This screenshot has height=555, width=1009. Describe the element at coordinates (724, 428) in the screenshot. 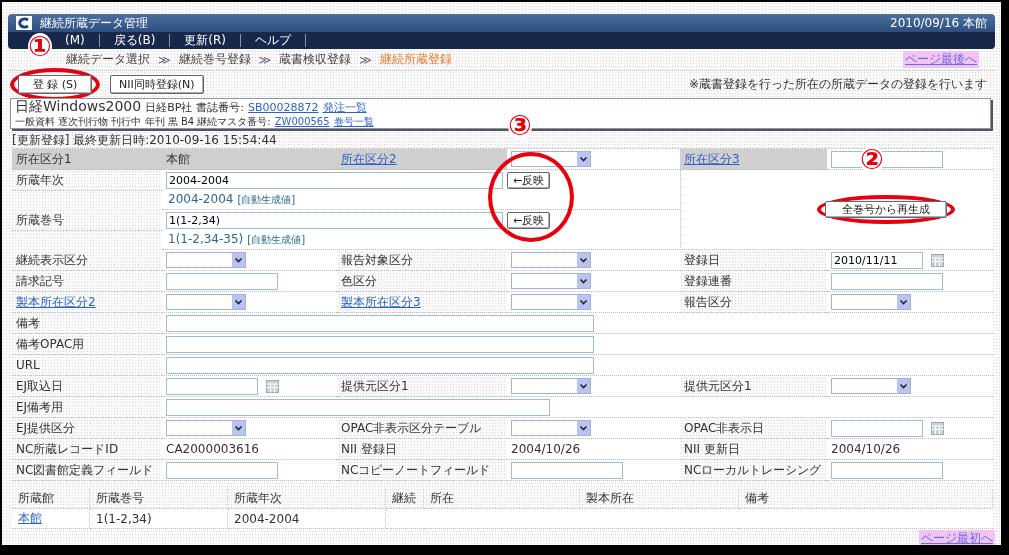

I see `field-label: OPAC非表示日` at that location.